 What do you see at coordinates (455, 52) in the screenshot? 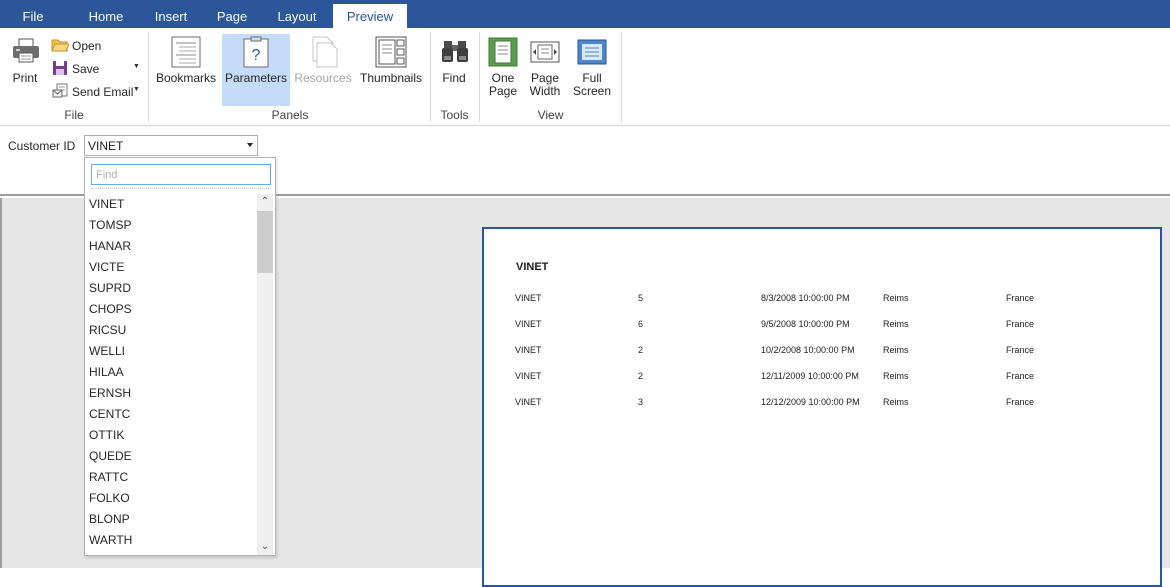
I see `binoculars-icon` at bounding box center [455, 52].